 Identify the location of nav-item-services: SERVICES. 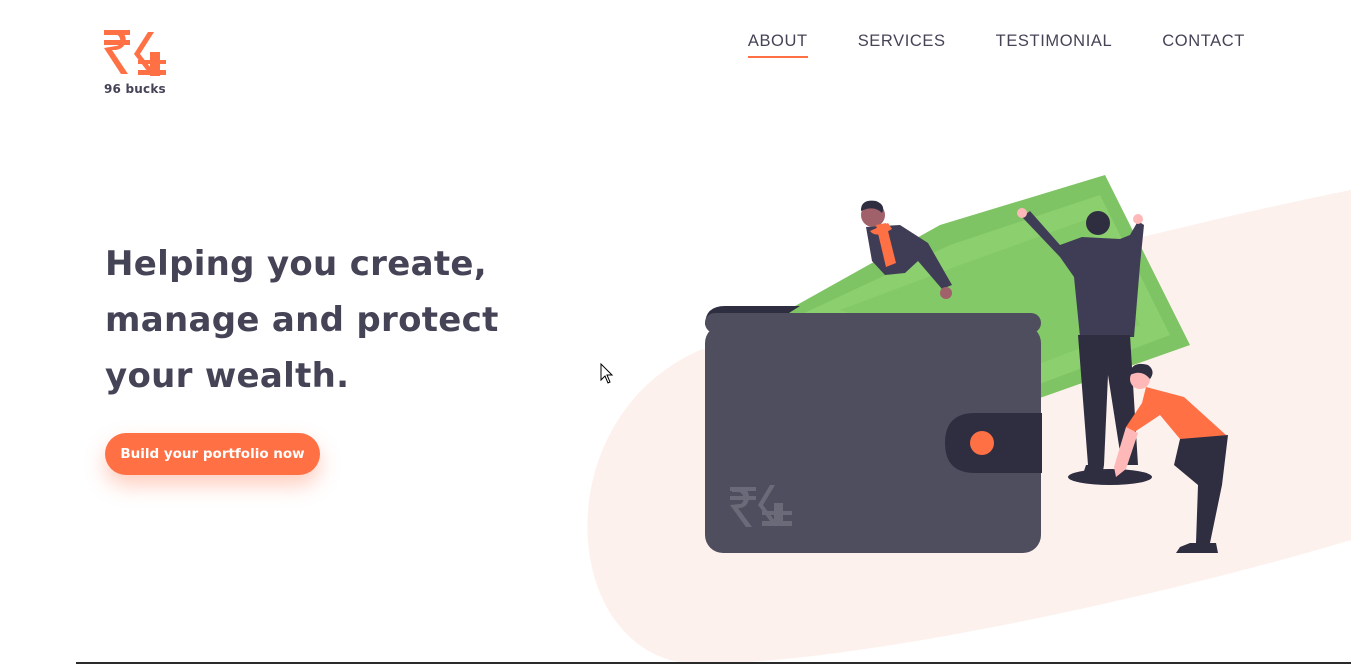
(902, 45).